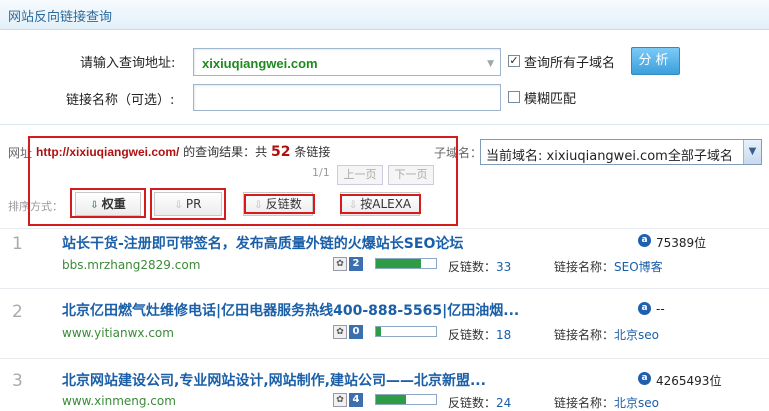 The height and width of the screenshot is (411, 769). Describe the element at coordinates (609, 156) in the screenshot. I see `subdomain-select-value: 当前域名: xixiuqiangwei.com全部子域名` at that location.